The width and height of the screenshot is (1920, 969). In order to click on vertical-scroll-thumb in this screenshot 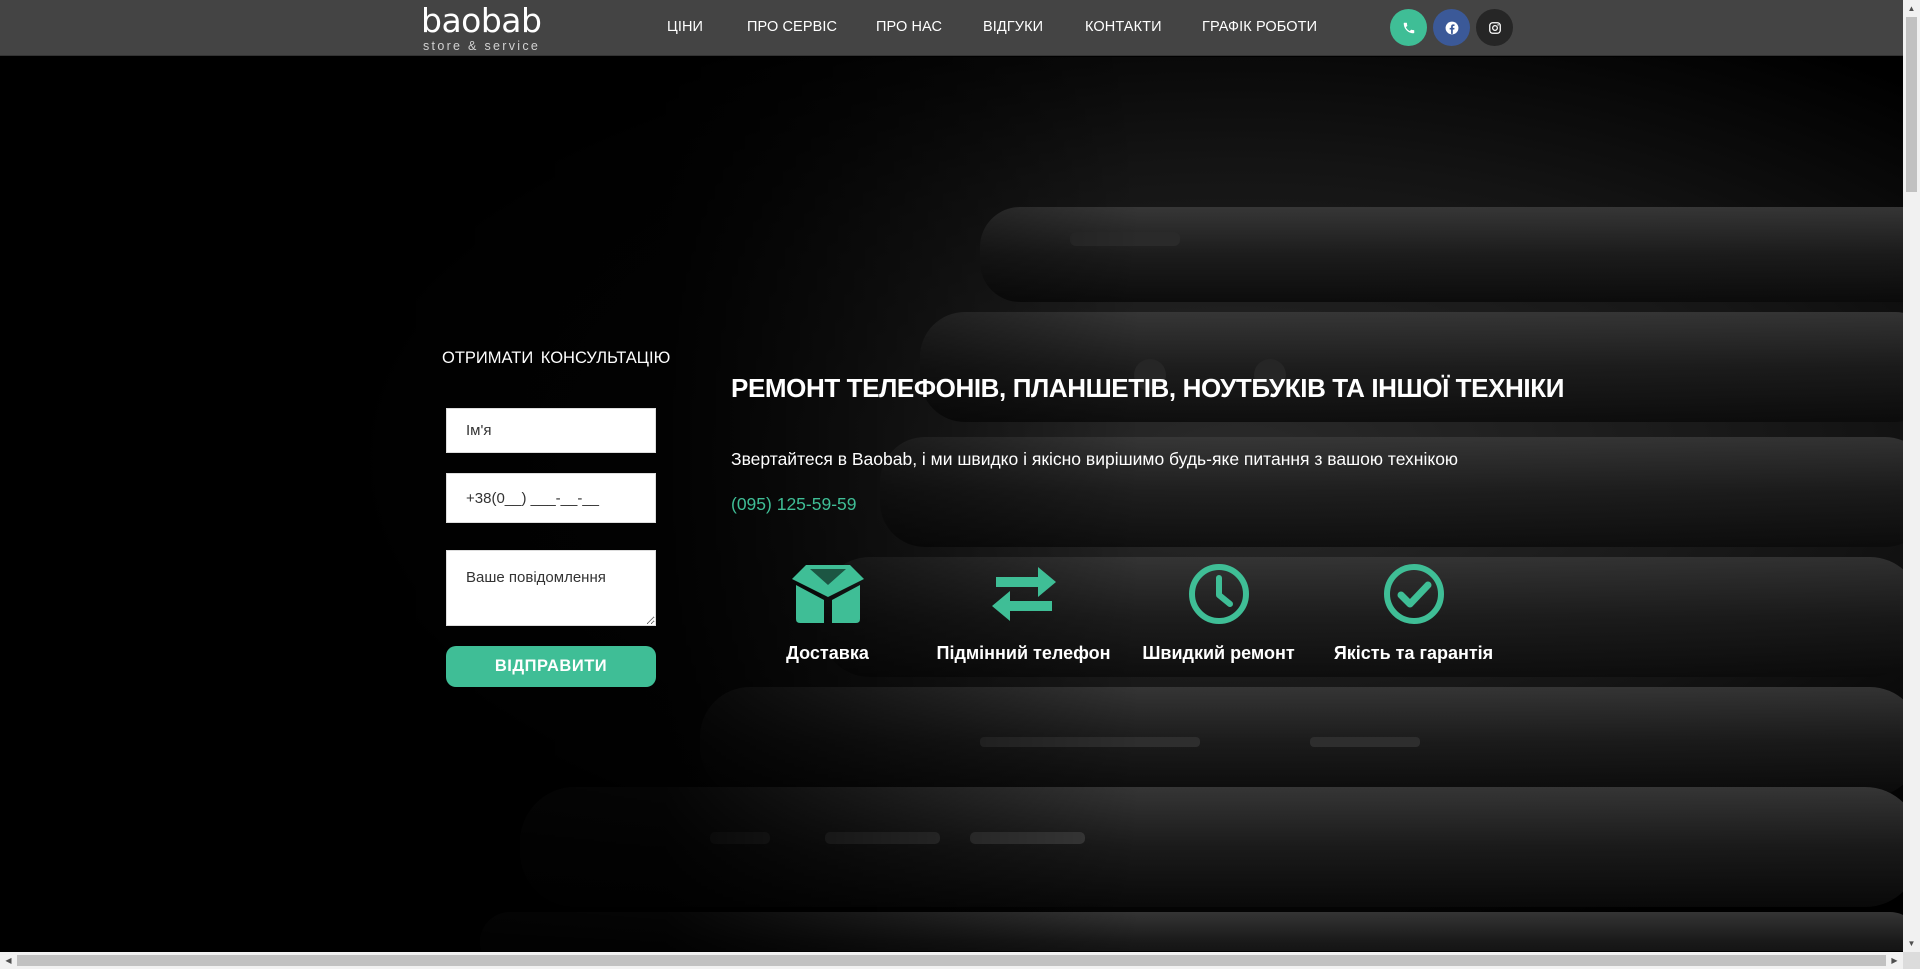, I will do `click(1911, 104)`.